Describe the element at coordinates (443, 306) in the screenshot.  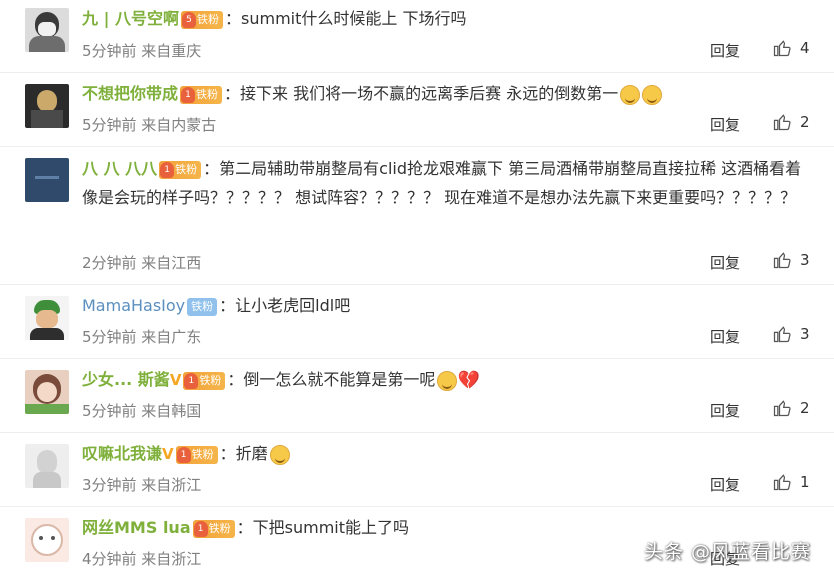
I see `comment-line: MamaHasIoy 铁粉 ：让小老虎回ldl吧` at that location.